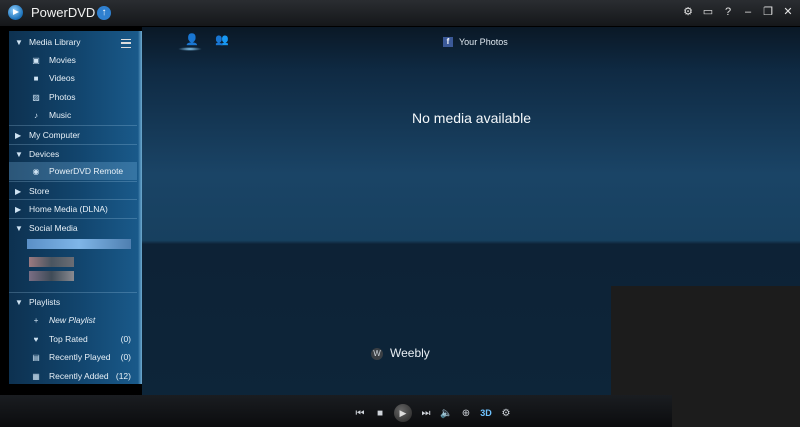 The height and width of the screenshot is (427, 800). I want to click on stop-icon: ■, so click(380, 413).